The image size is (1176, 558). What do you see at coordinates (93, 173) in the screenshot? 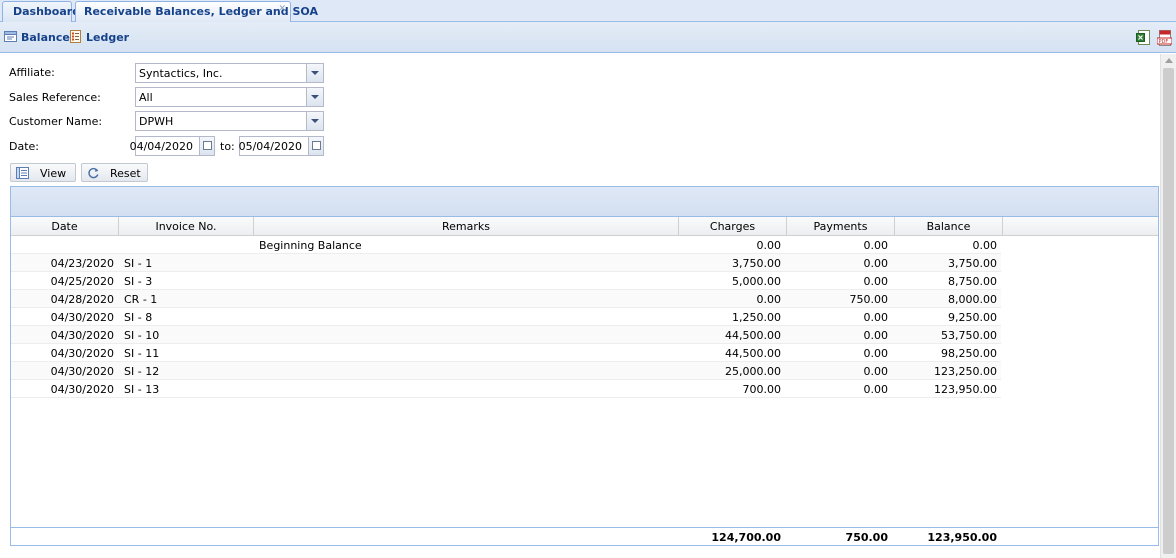
I see `refresh-icon` at bounding box center [93, 173].